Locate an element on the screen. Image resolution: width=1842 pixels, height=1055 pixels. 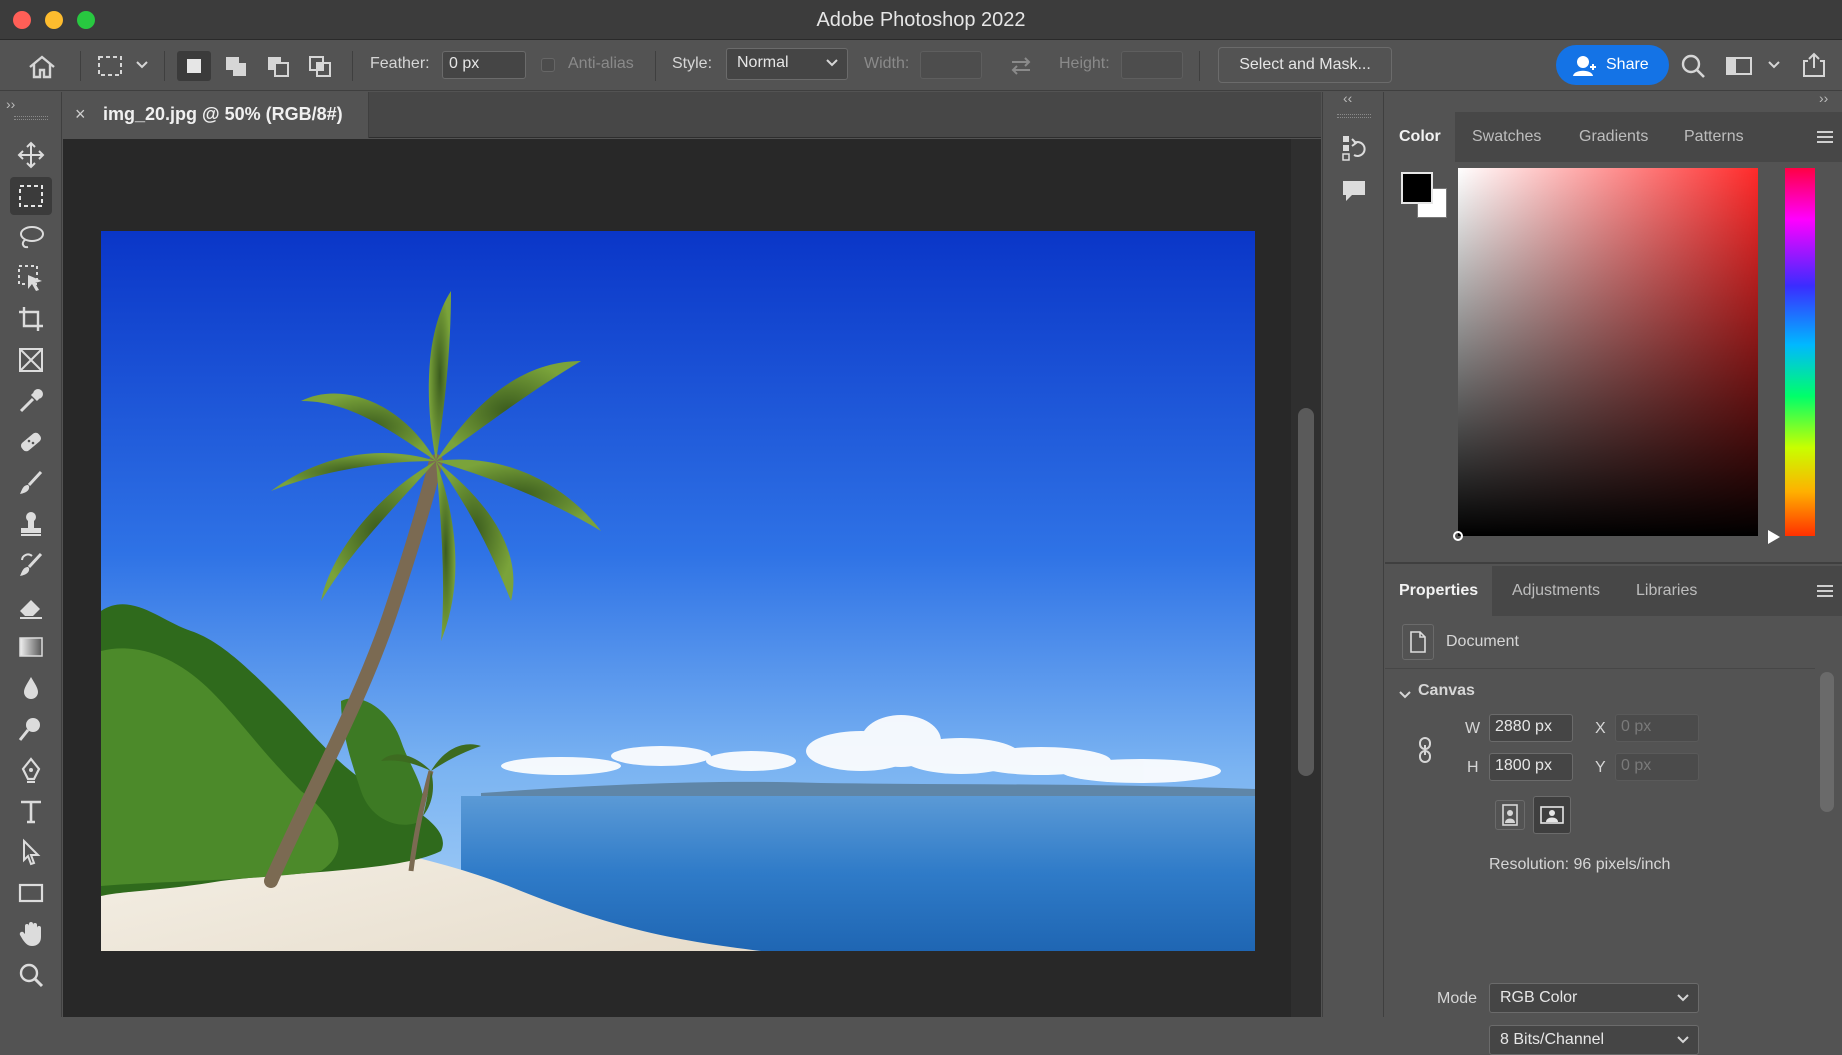
search-icon is located at coordinates (1693, 66).